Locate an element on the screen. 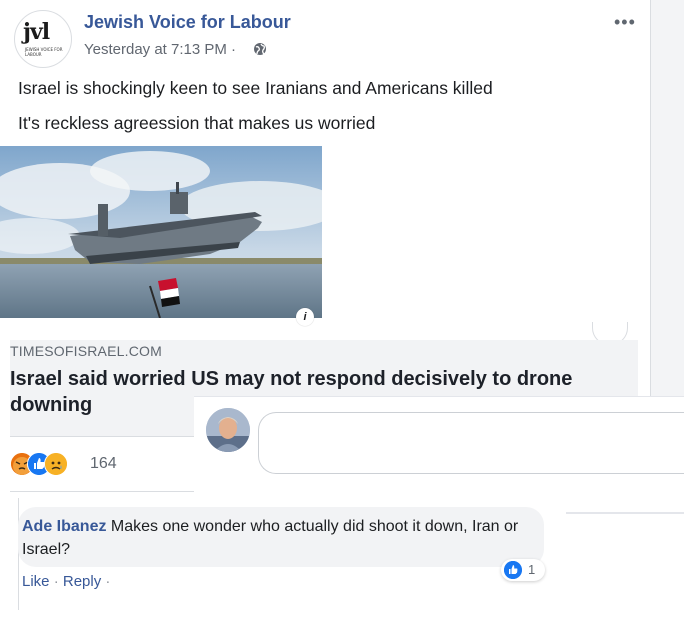  comment-author-link: Ade Ibanez is located at coordinates (64, 526).